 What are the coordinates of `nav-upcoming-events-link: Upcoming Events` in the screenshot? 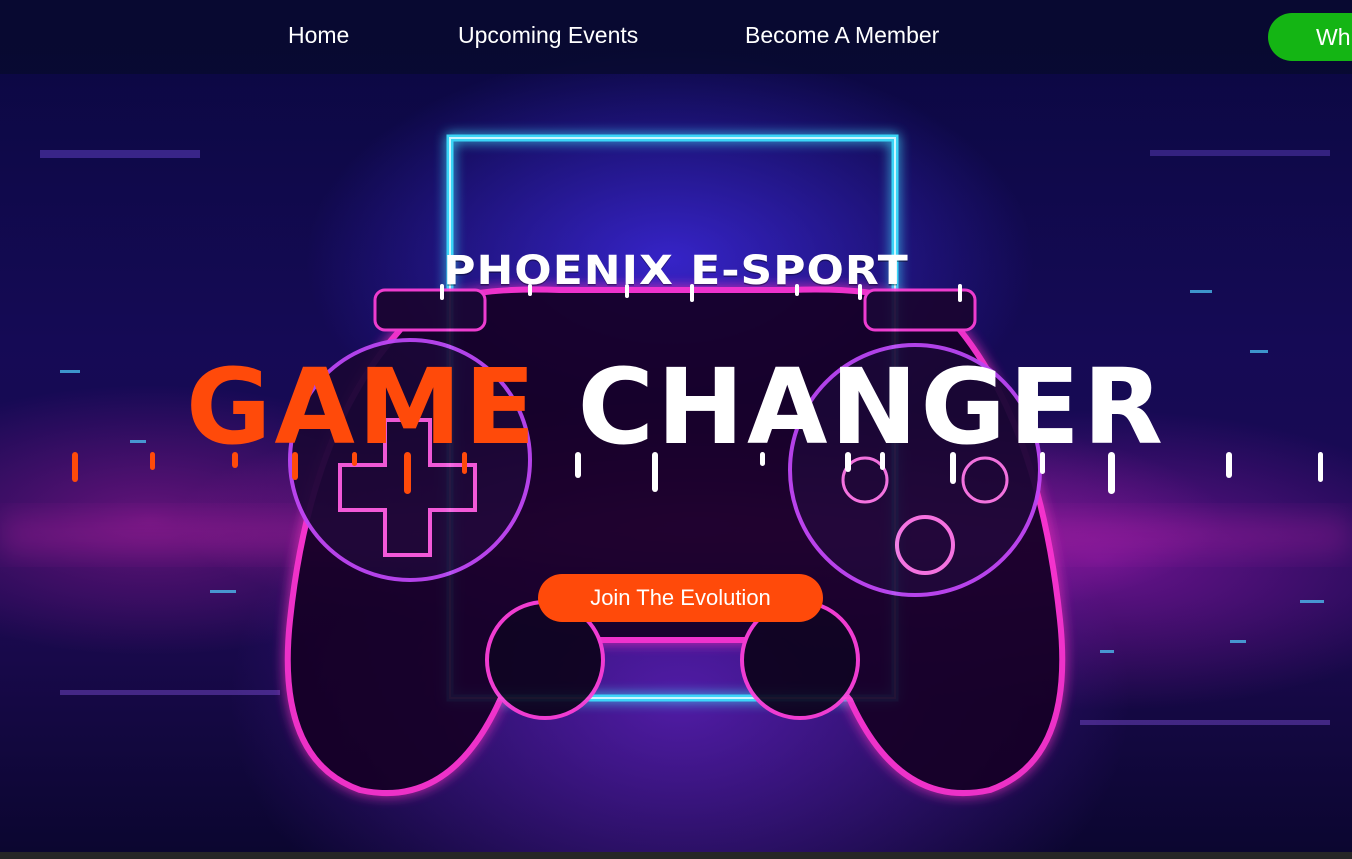 It's located at (548, 35).